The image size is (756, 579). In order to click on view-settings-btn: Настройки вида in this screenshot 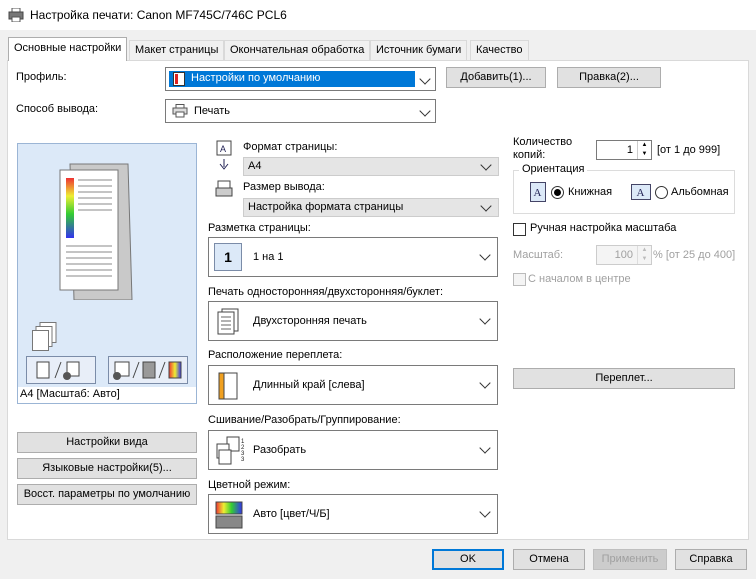, I will do `click(107, 442)`.